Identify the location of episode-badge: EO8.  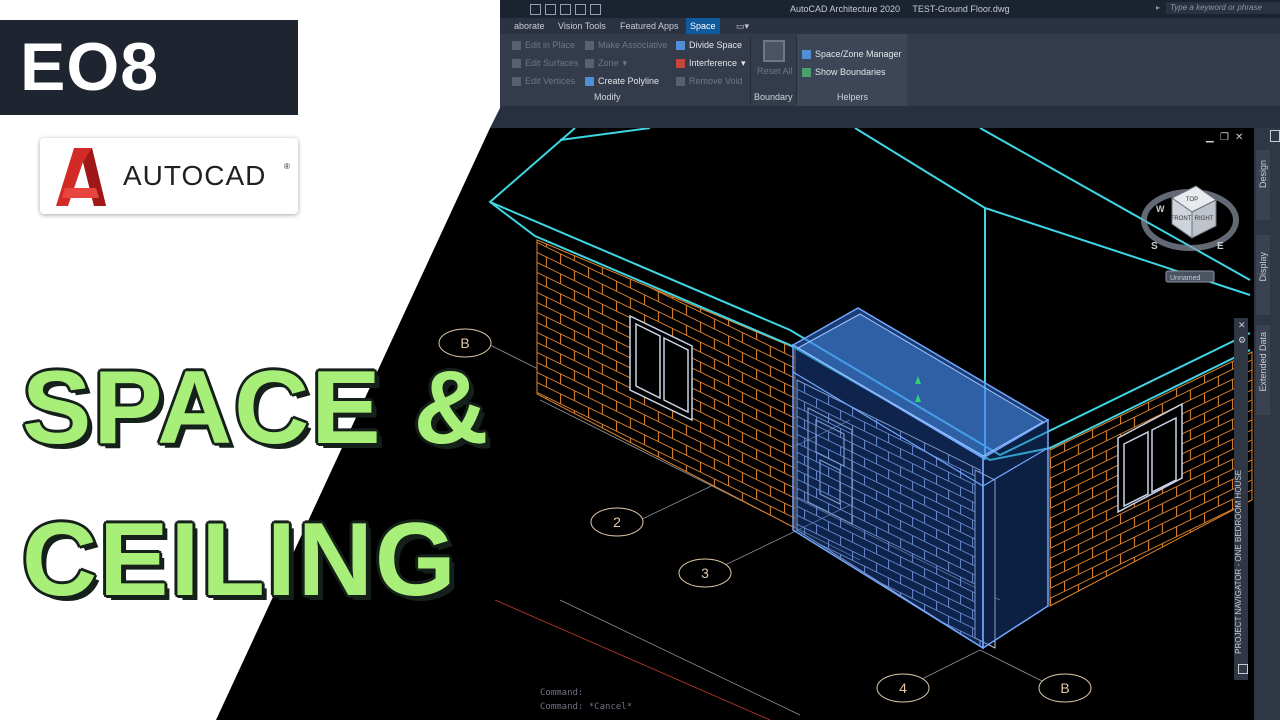
(149, 67).